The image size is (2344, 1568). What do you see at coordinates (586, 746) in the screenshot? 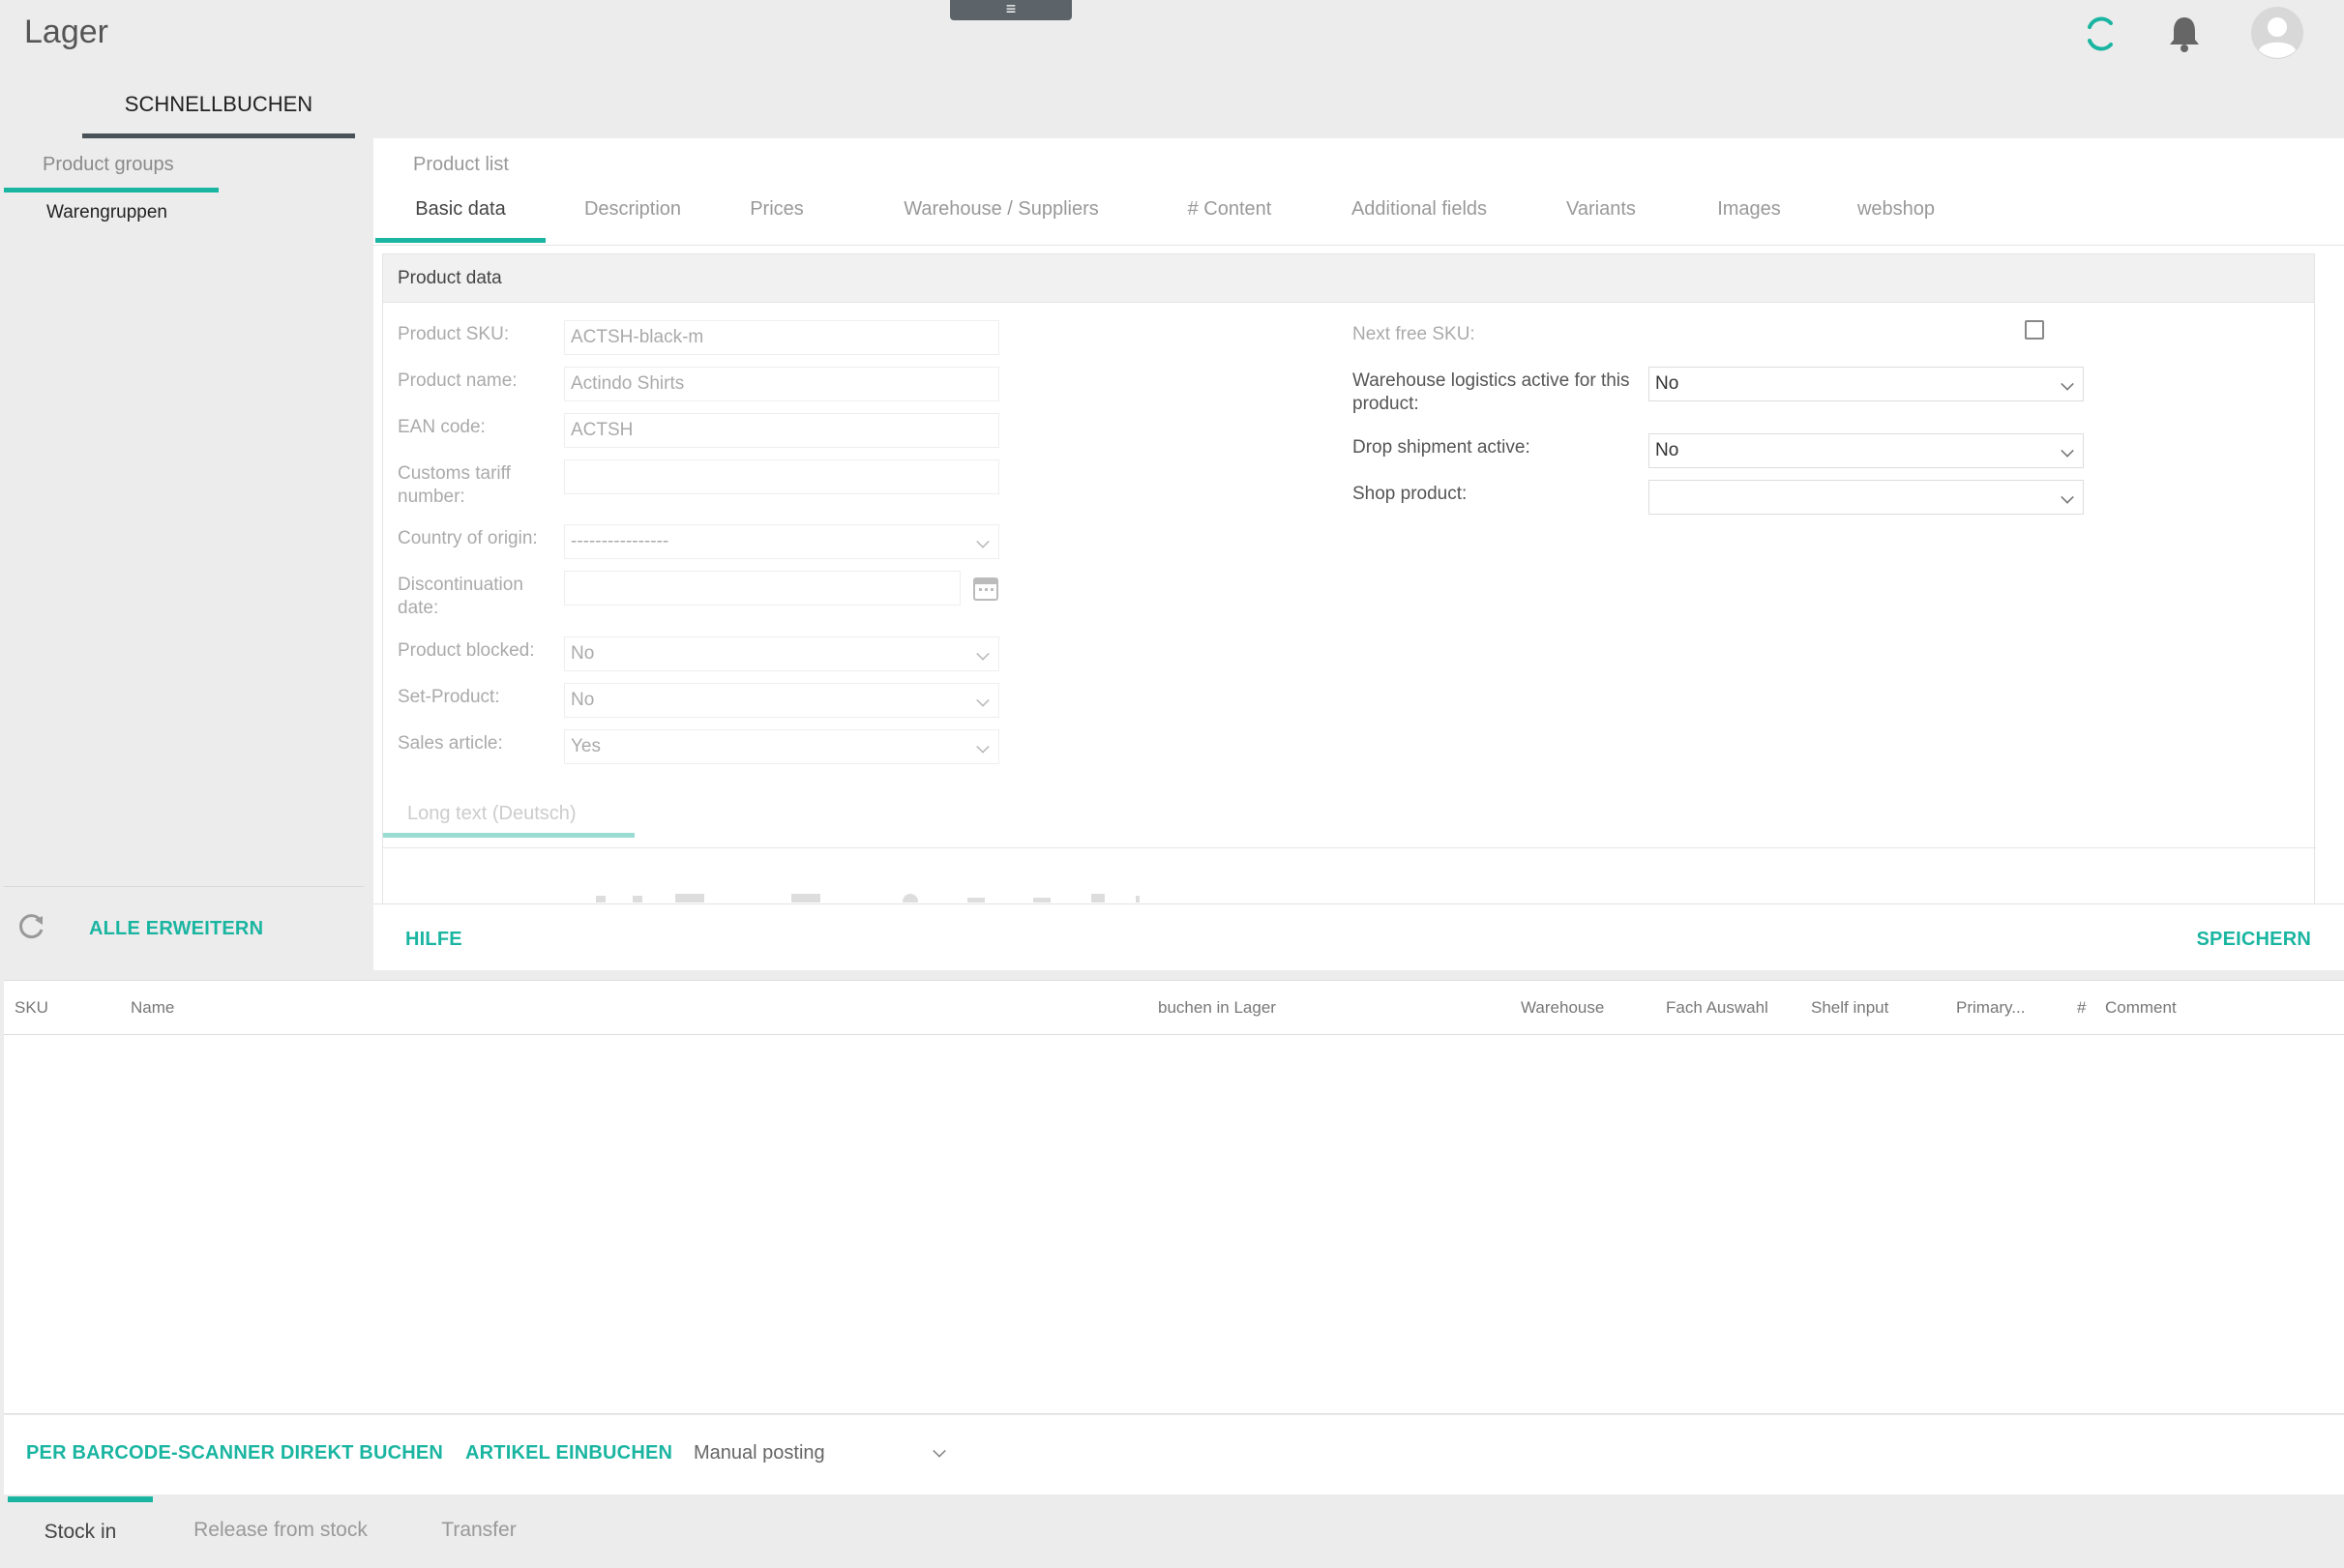
I see `sales-article-value: Yes` at bounding box center [586, 746].